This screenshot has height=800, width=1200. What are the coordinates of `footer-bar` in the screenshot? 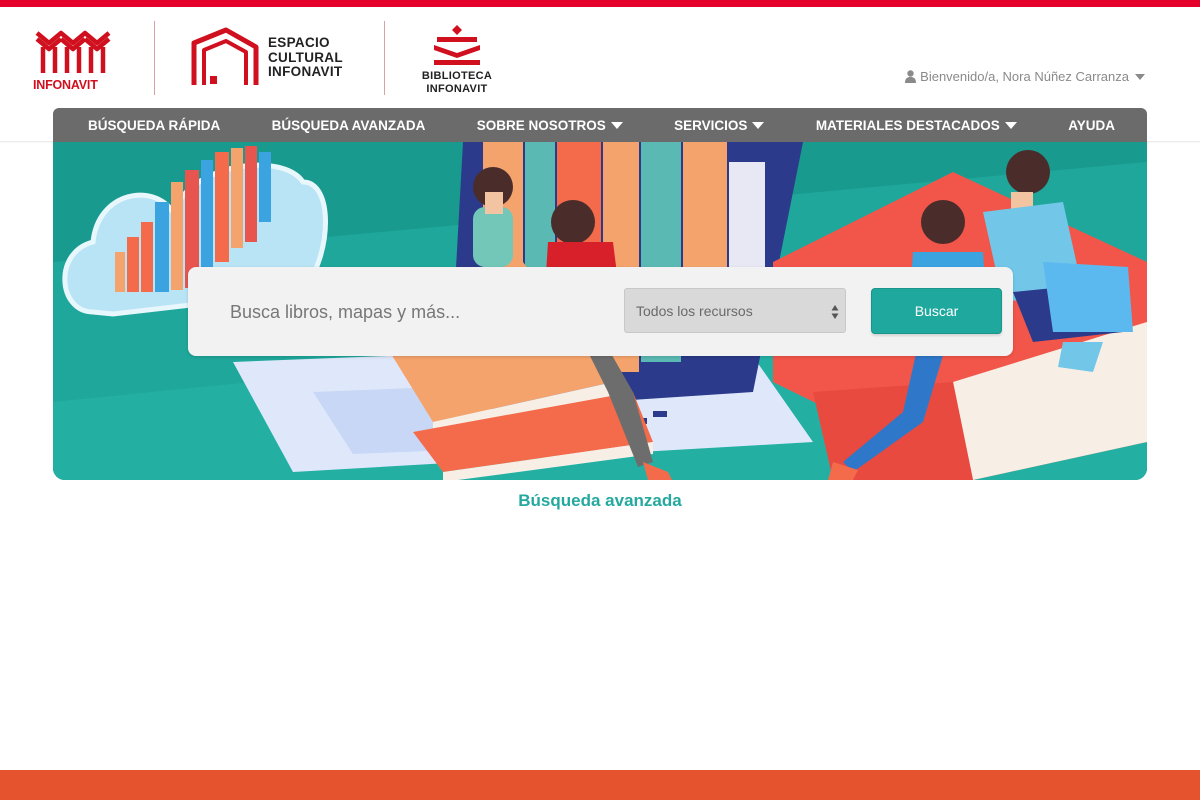 It's located at (600, 785).